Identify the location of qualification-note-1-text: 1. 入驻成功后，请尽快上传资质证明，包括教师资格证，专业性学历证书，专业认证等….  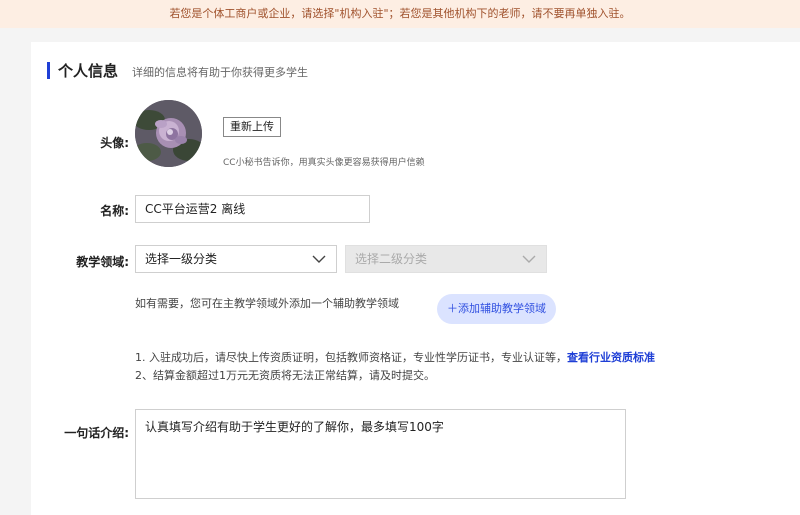
(351, 357).